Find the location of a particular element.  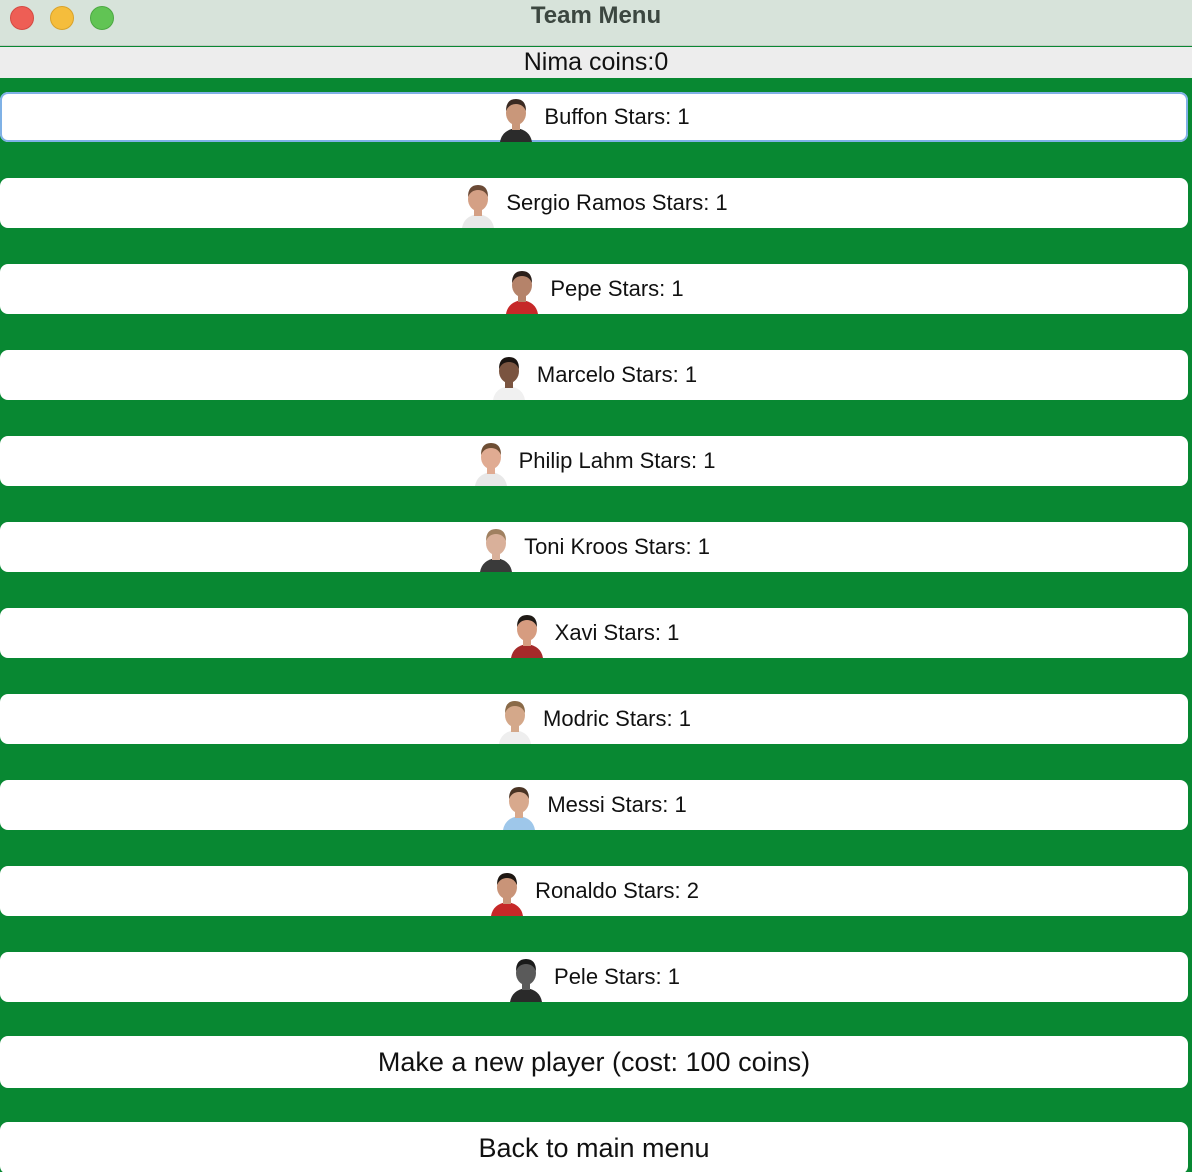

player-label: Pele Stars: 1 is located at coordinates (617, 976).